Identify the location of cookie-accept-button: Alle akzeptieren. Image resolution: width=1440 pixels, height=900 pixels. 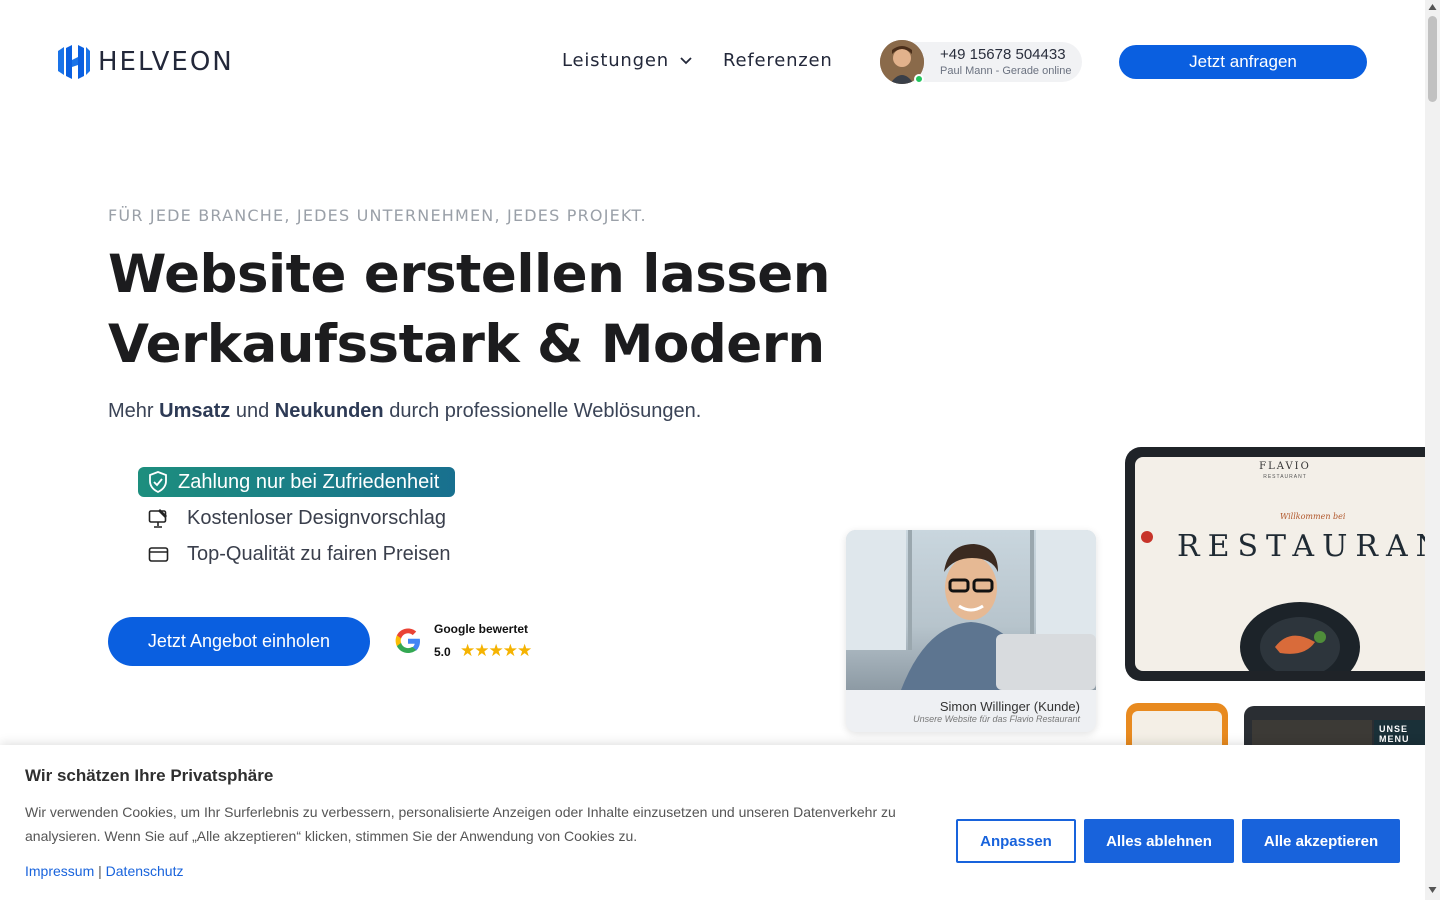
(1321, 841).